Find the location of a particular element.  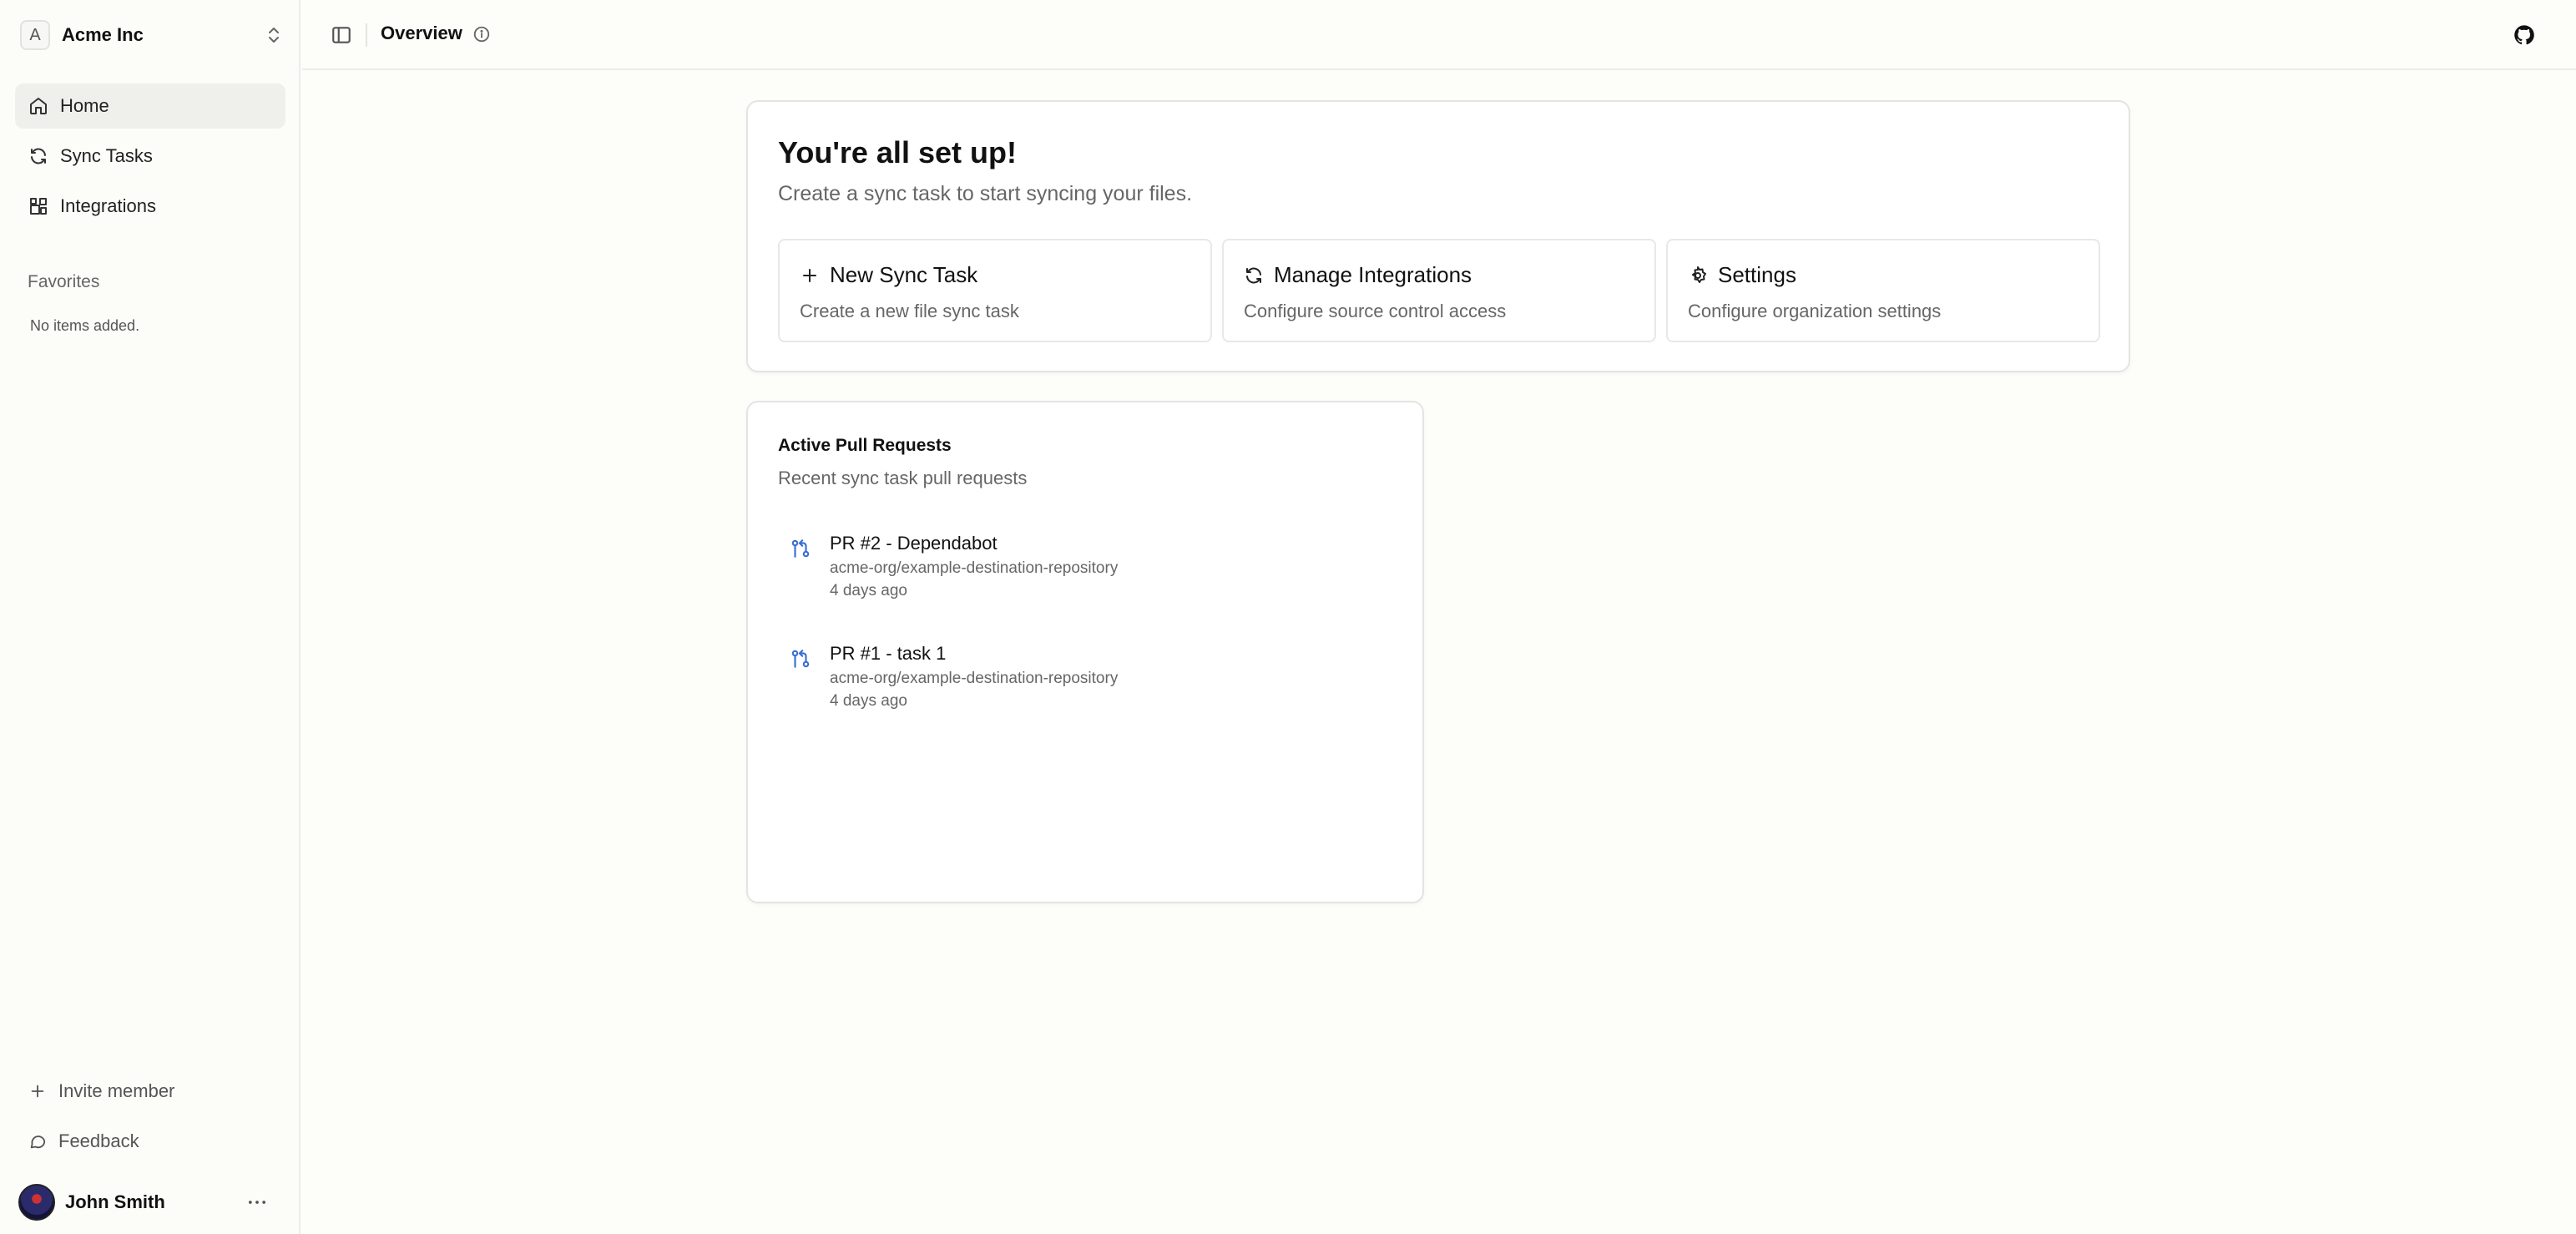

action-description: Configure organization settings is located at coordinates (1815, 311).